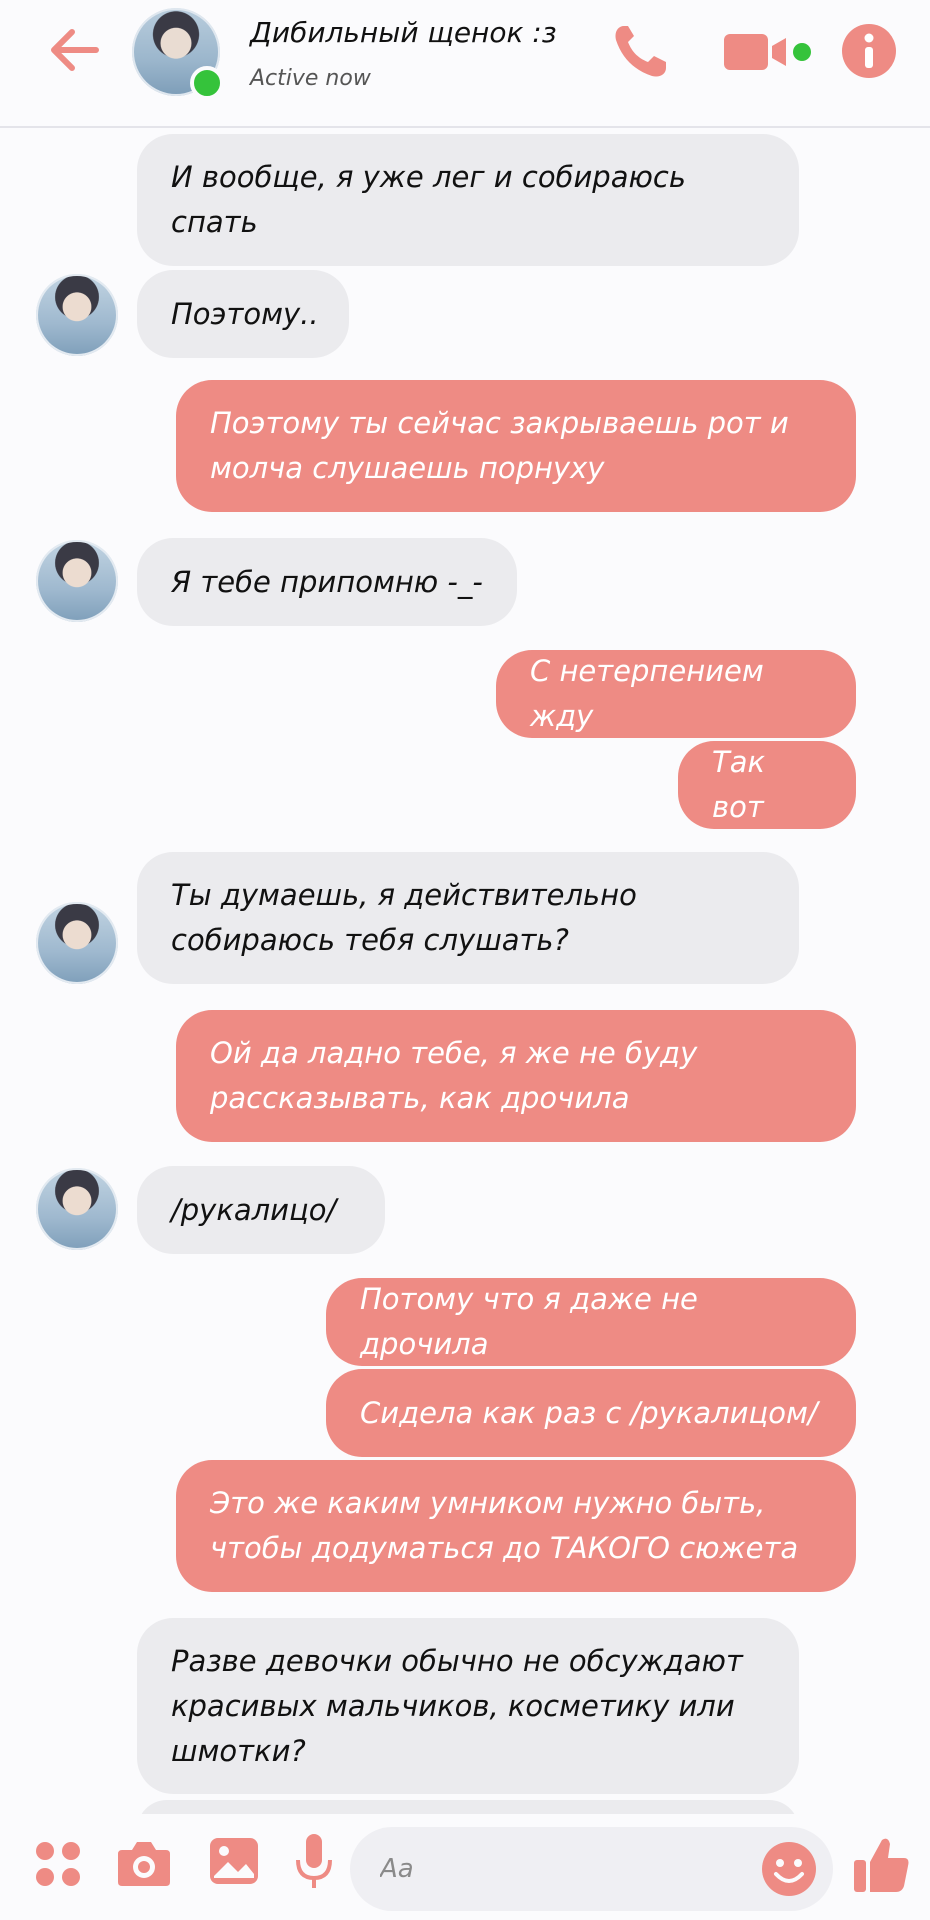 This screenshot has width=930, height=1920. What do you see at coordinates (768, 52) in the screenshot?
I see `video-camera-icon` at bounding box center [768, 52].